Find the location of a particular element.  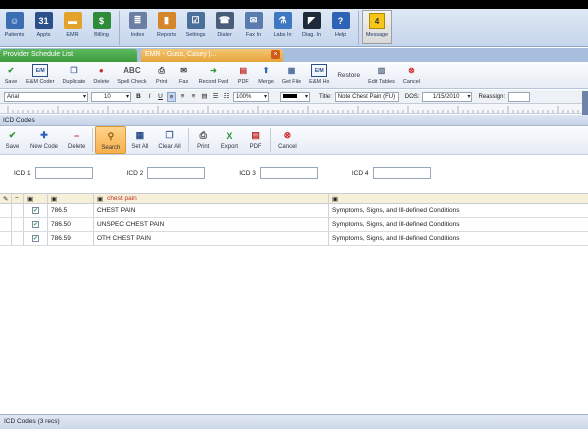

edit-tables-button: ▥ Edit Tables is located at coordinates (381, 75).